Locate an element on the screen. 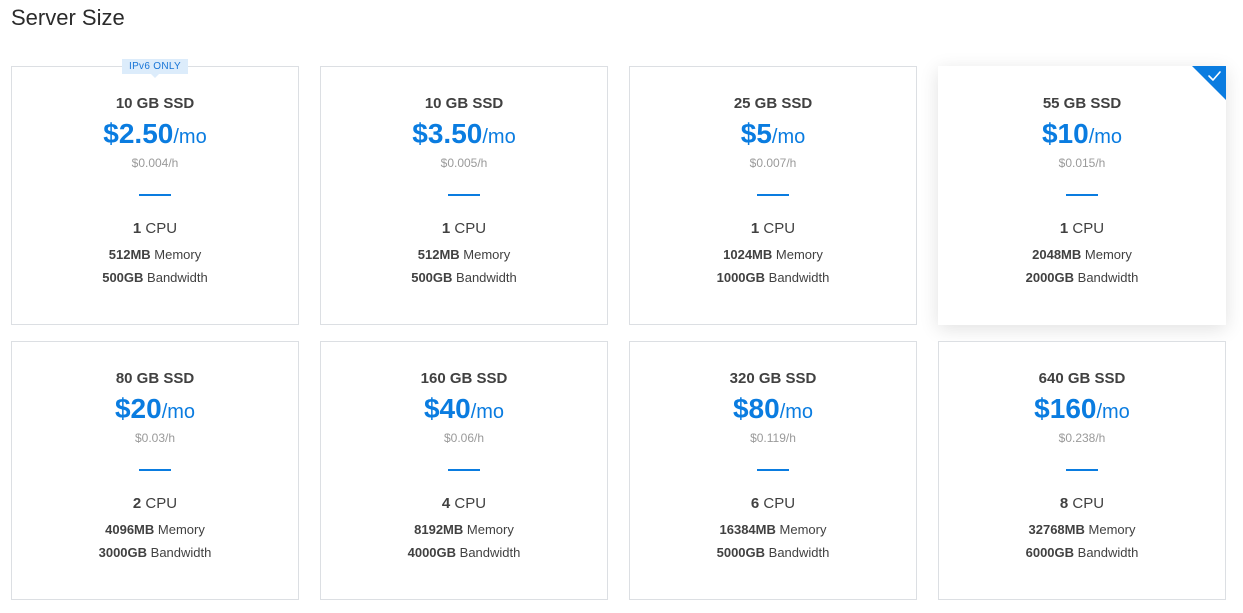  plan-hourly-price: $0.015/h is located at coordinates (1082, 163).